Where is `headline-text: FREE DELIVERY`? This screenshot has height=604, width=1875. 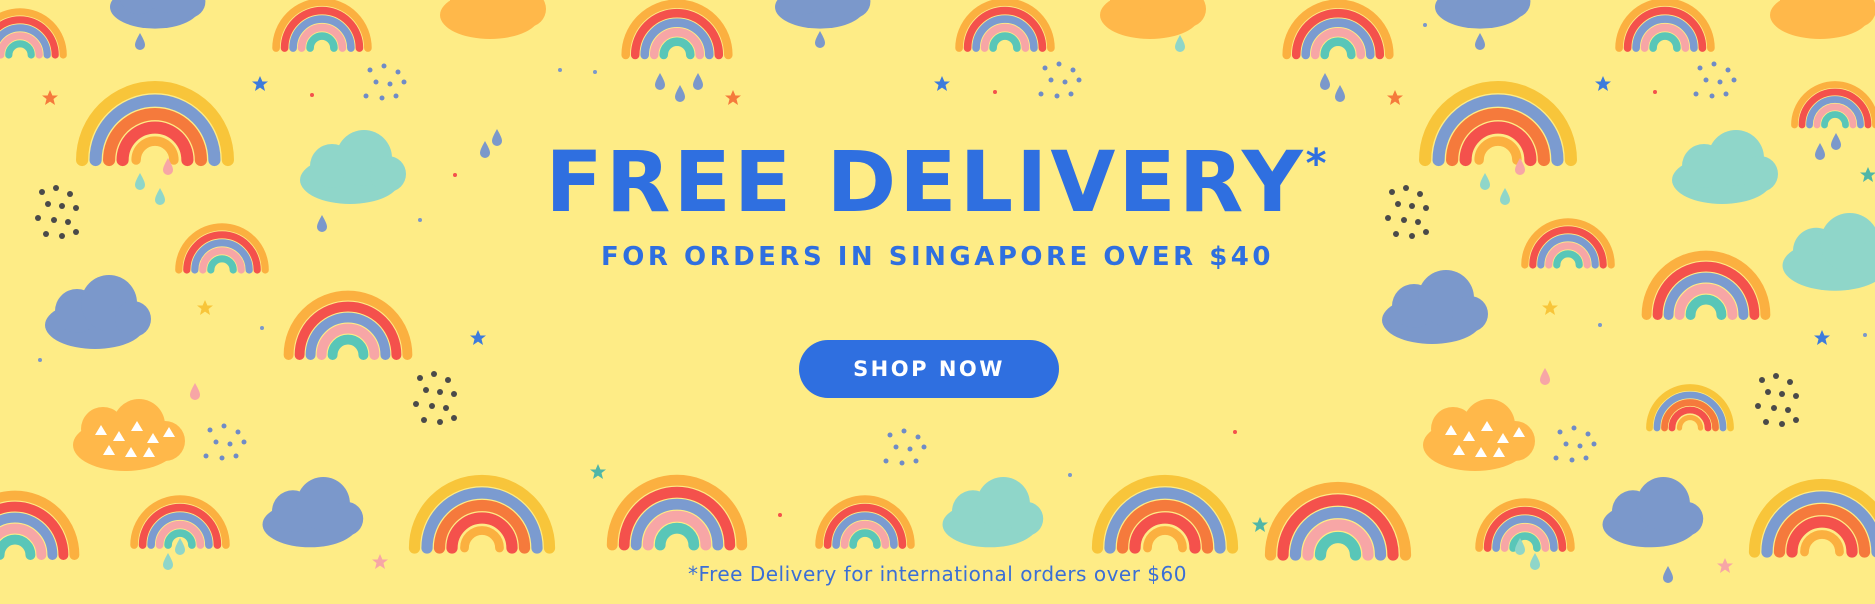 headline-text: FREE DELIVERY is located at coordinates (925, 182).